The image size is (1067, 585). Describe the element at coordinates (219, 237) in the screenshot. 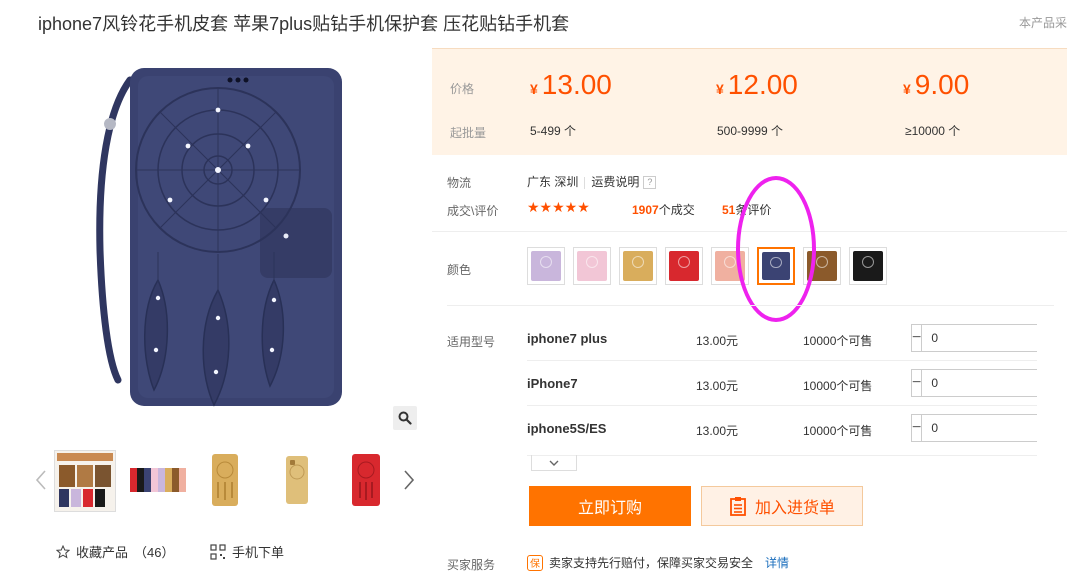

I see `phone-case-image` at that location.